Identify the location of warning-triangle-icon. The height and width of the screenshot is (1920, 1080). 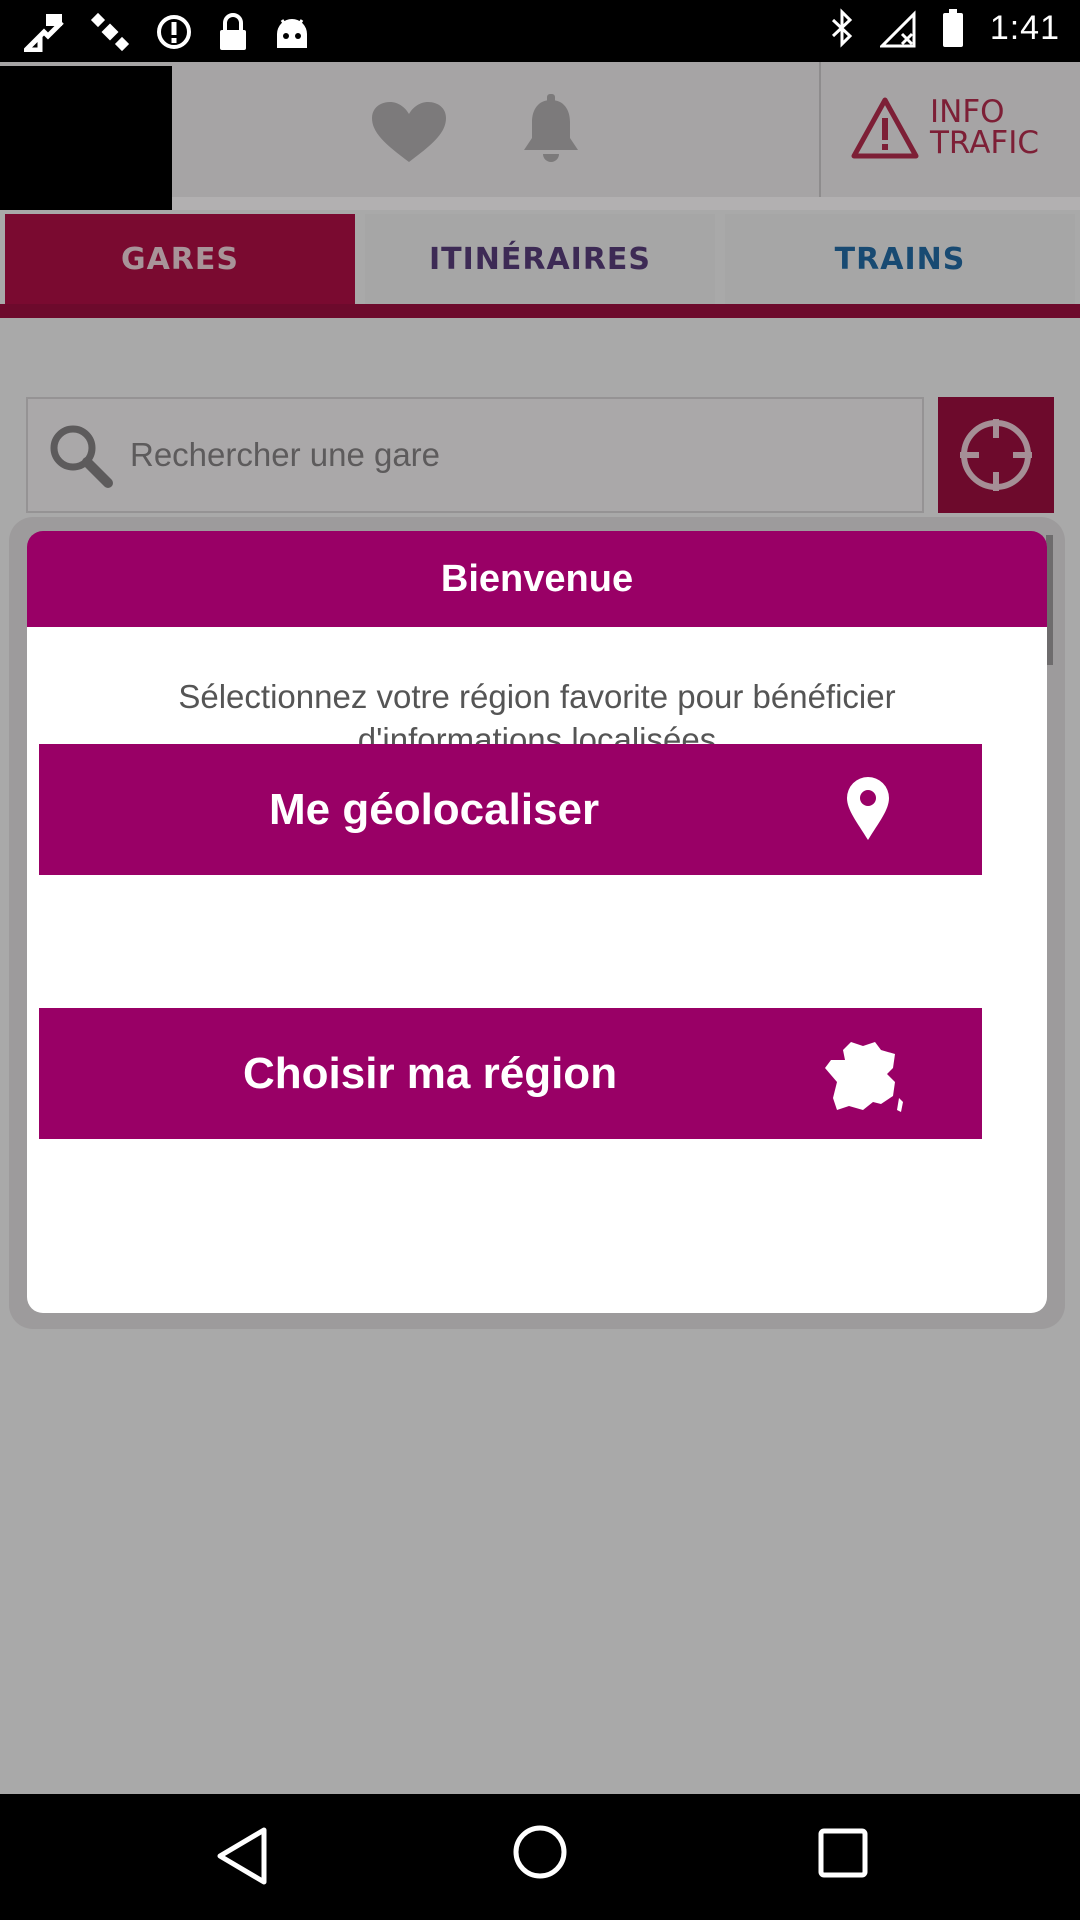
(885, 128).